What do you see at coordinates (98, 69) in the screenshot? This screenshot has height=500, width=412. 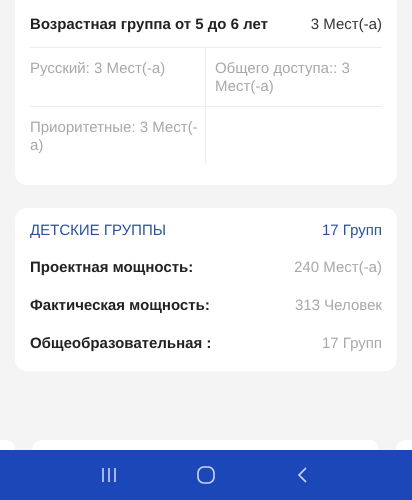 I see `seats-text: Русский: 3 Мест(-а)` at bounding box center [98, 69].